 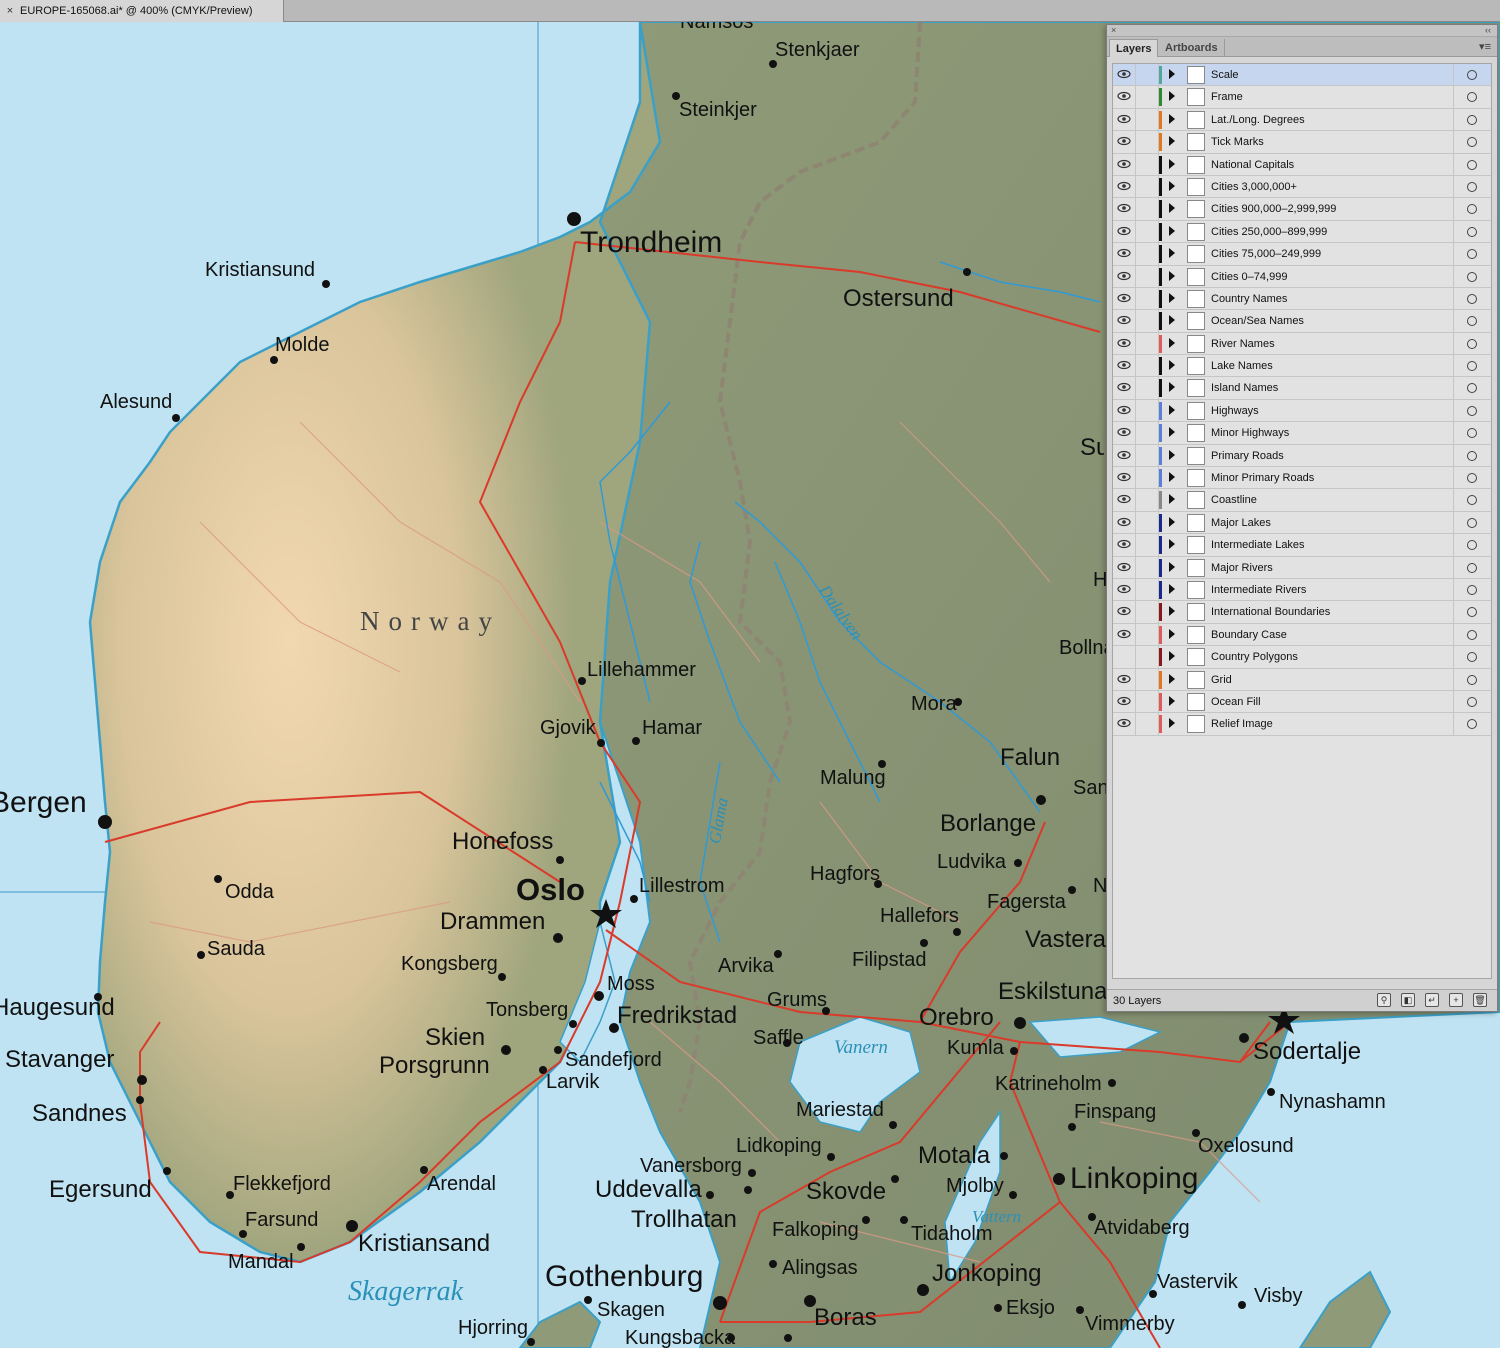 What do you see at coordinates (1302, 254) in the screenshot?
I see `layer-row: Cities 75,000–249,999` at bounding box center [1302, 254].